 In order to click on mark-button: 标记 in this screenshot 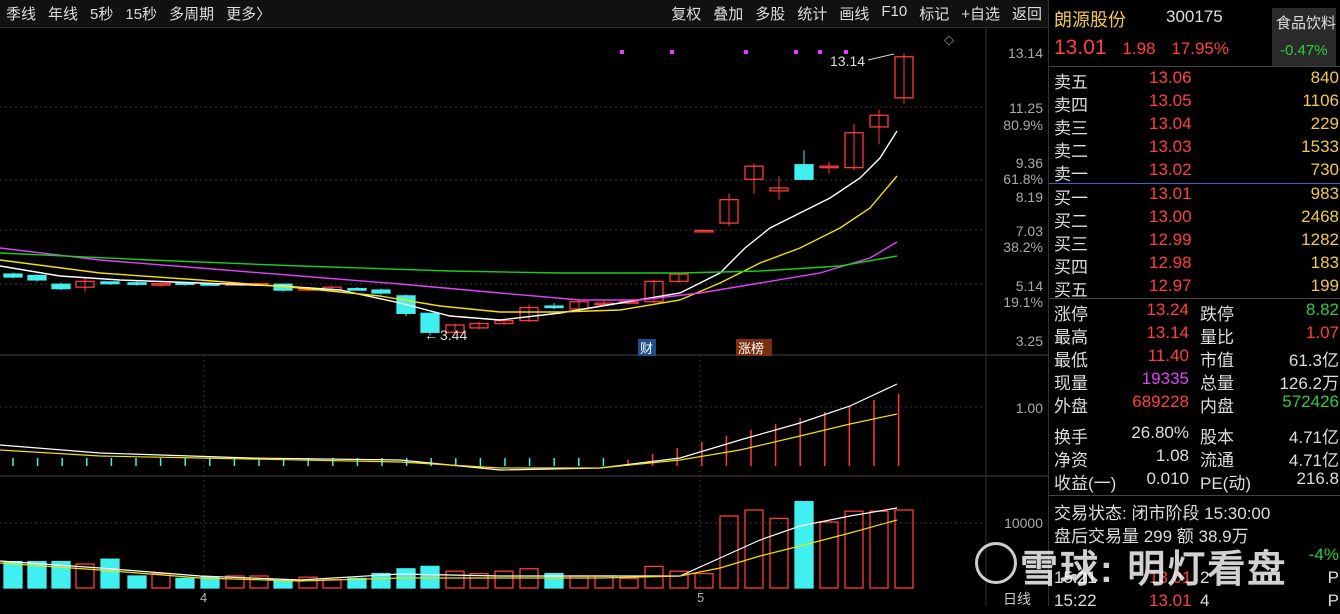, I will do `click(934, 13)`.